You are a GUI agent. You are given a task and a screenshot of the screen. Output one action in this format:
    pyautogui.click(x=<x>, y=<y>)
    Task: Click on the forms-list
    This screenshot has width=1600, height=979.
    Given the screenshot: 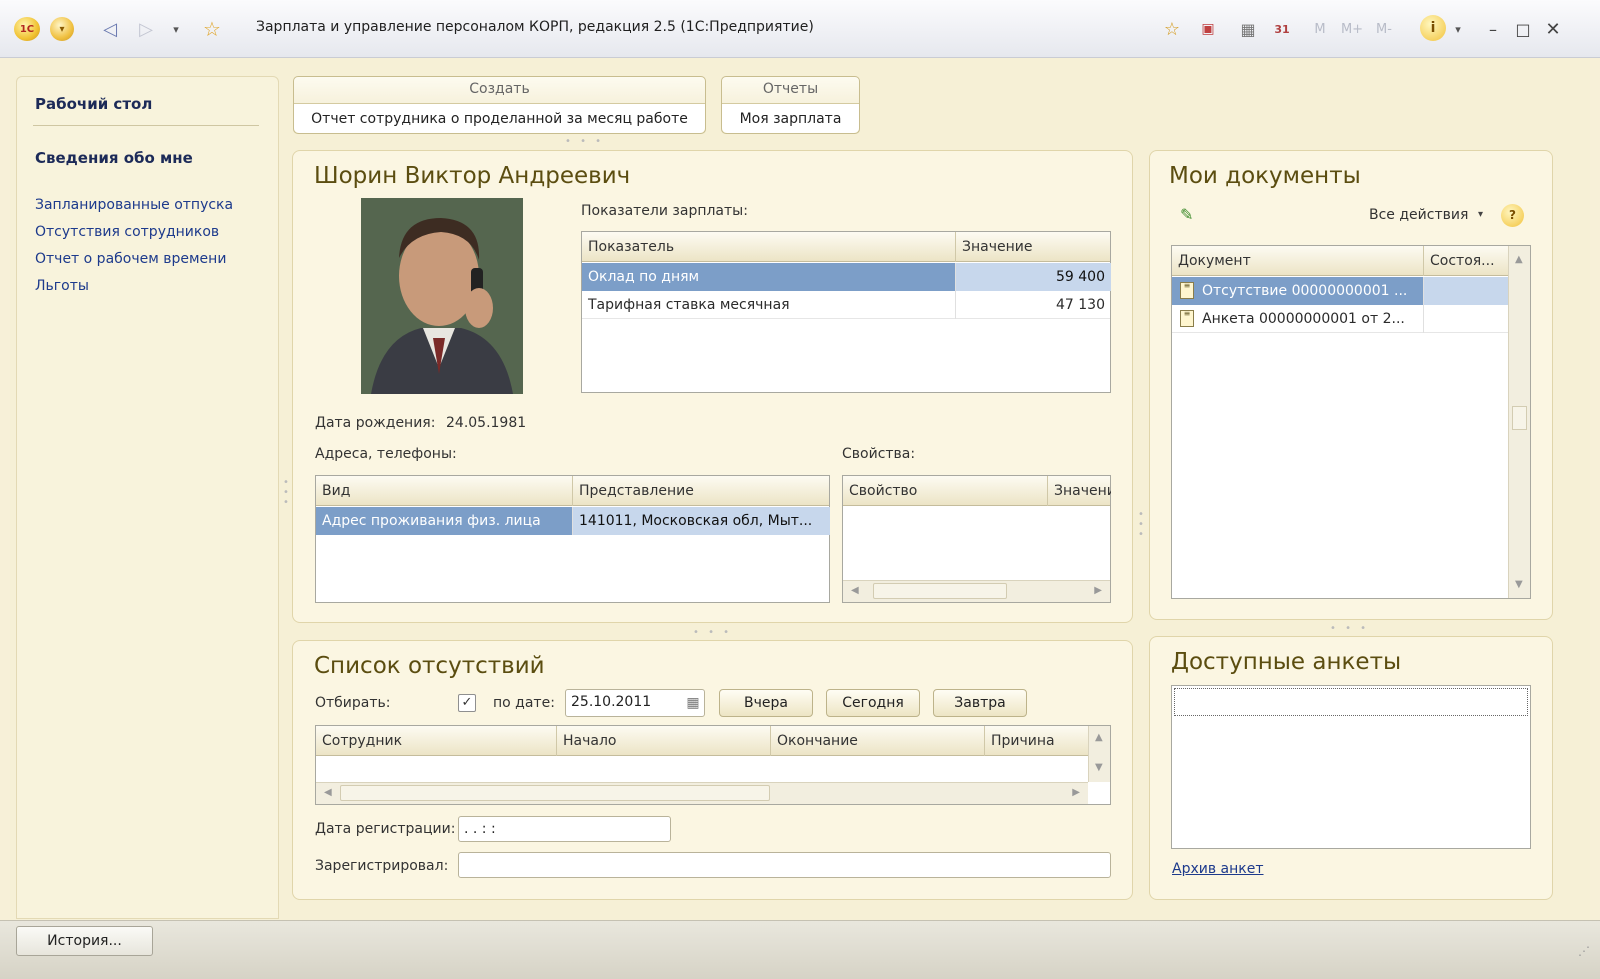 What is the action you would take?
    pyautogui.click(x=1351, y=767)
    